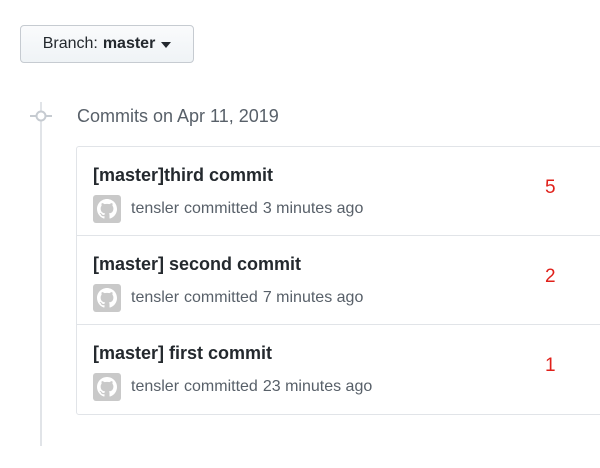  Describe the element at coordinates (182, 353) in the screenshot. I see `commit-title-link: [master] first commit` at that location.